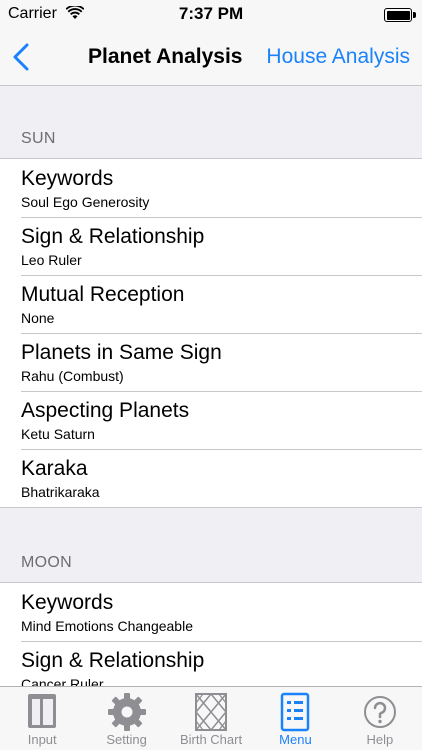  Describe the element at coordinates (295, 739) in the screenshot. I see `tab-label: Menu` at that location.